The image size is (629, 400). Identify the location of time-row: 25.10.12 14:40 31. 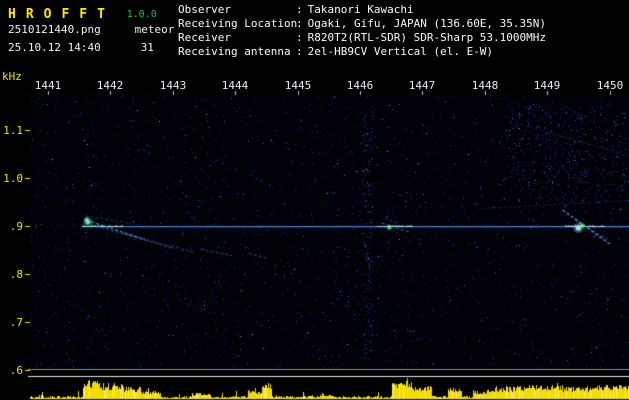
(81, 47).